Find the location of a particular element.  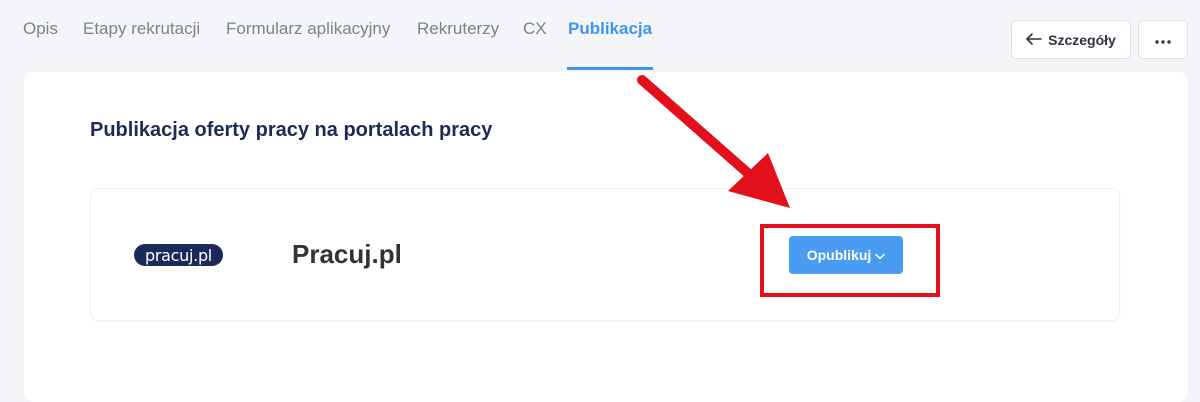

arrow-left-icon is located at coordinates (1034, 40).